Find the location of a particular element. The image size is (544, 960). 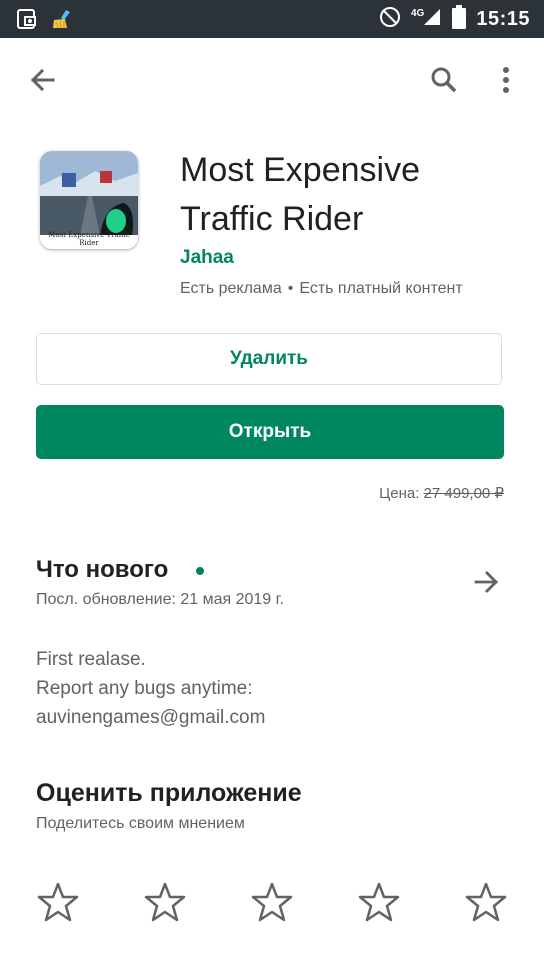

app-icon: Most Expensive Traffic Rider is located at coordinates (89, 200).